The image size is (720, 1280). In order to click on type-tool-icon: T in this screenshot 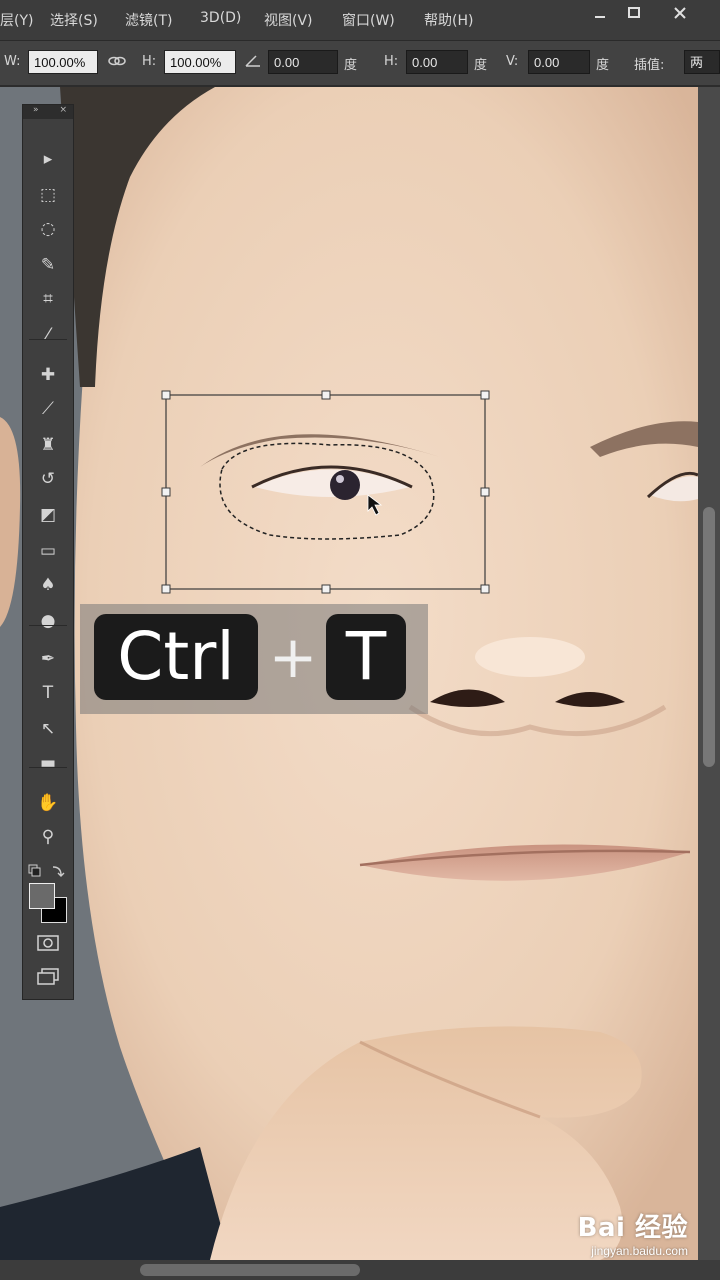, I will do `click(48, 693)`.